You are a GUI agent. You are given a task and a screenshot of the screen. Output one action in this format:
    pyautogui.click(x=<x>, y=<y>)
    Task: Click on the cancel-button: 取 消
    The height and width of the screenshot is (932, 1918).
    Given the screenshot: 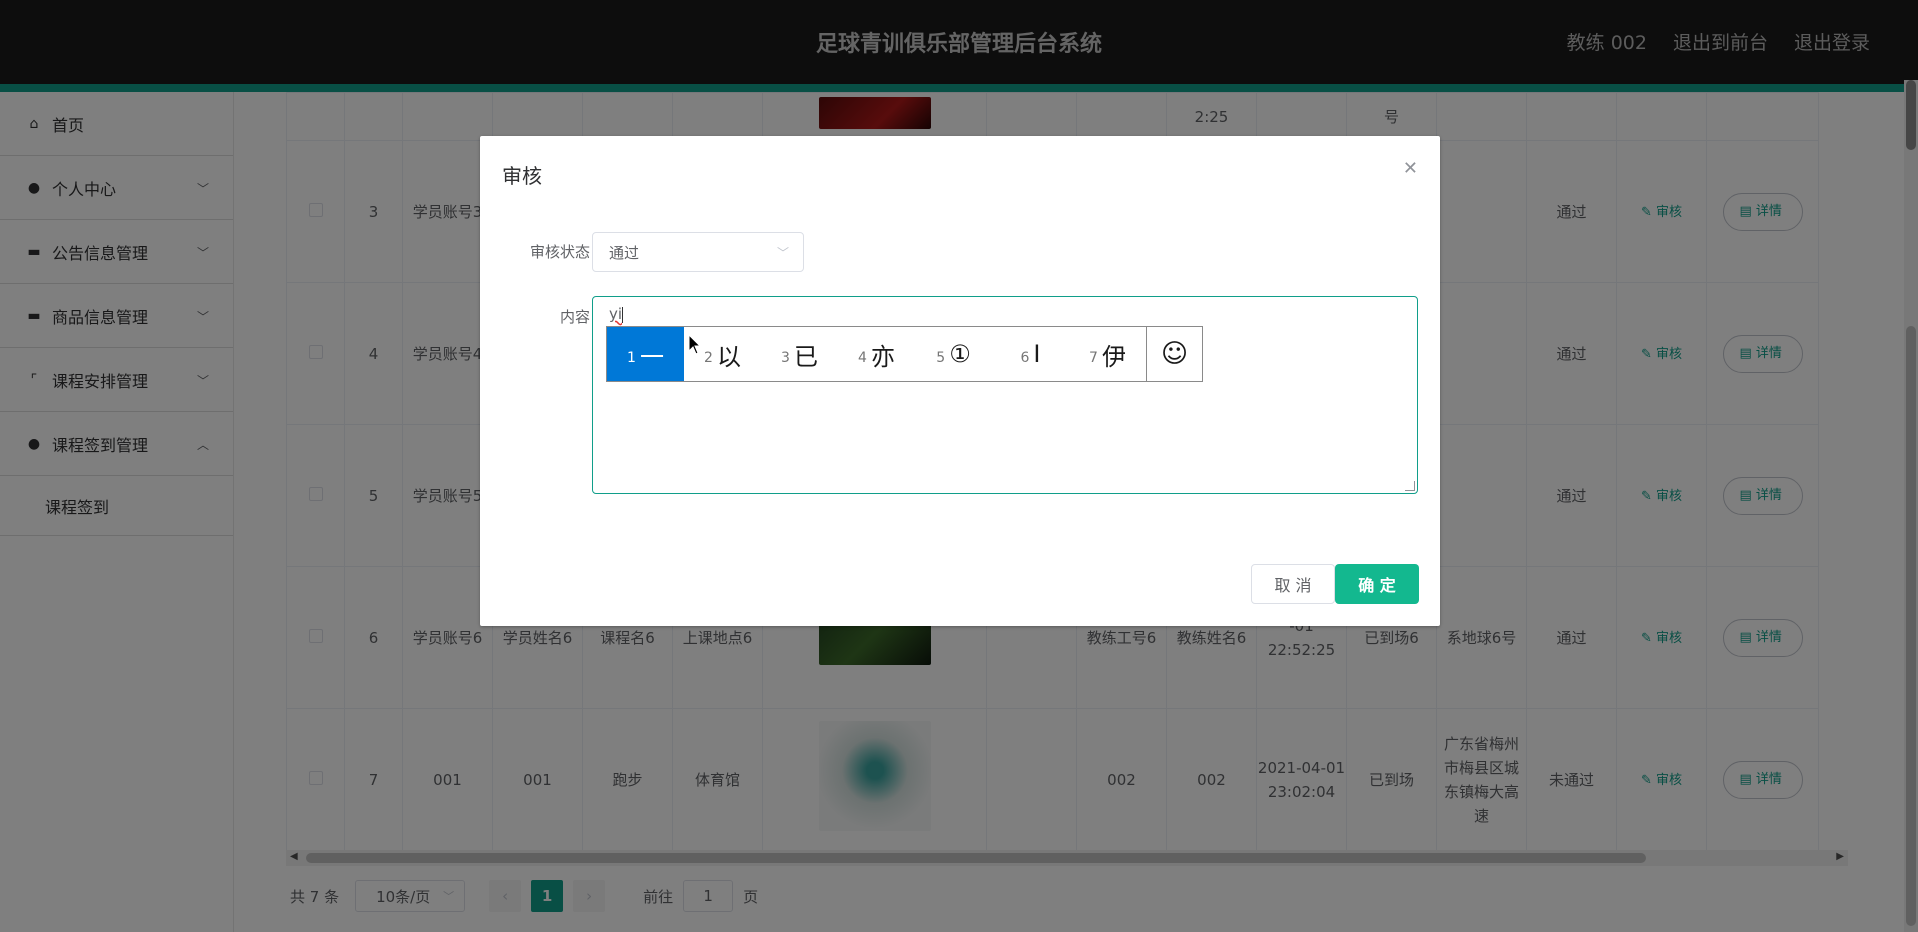 What is the action you would take?
    pyautogui.click(x=1293, y=584)
    